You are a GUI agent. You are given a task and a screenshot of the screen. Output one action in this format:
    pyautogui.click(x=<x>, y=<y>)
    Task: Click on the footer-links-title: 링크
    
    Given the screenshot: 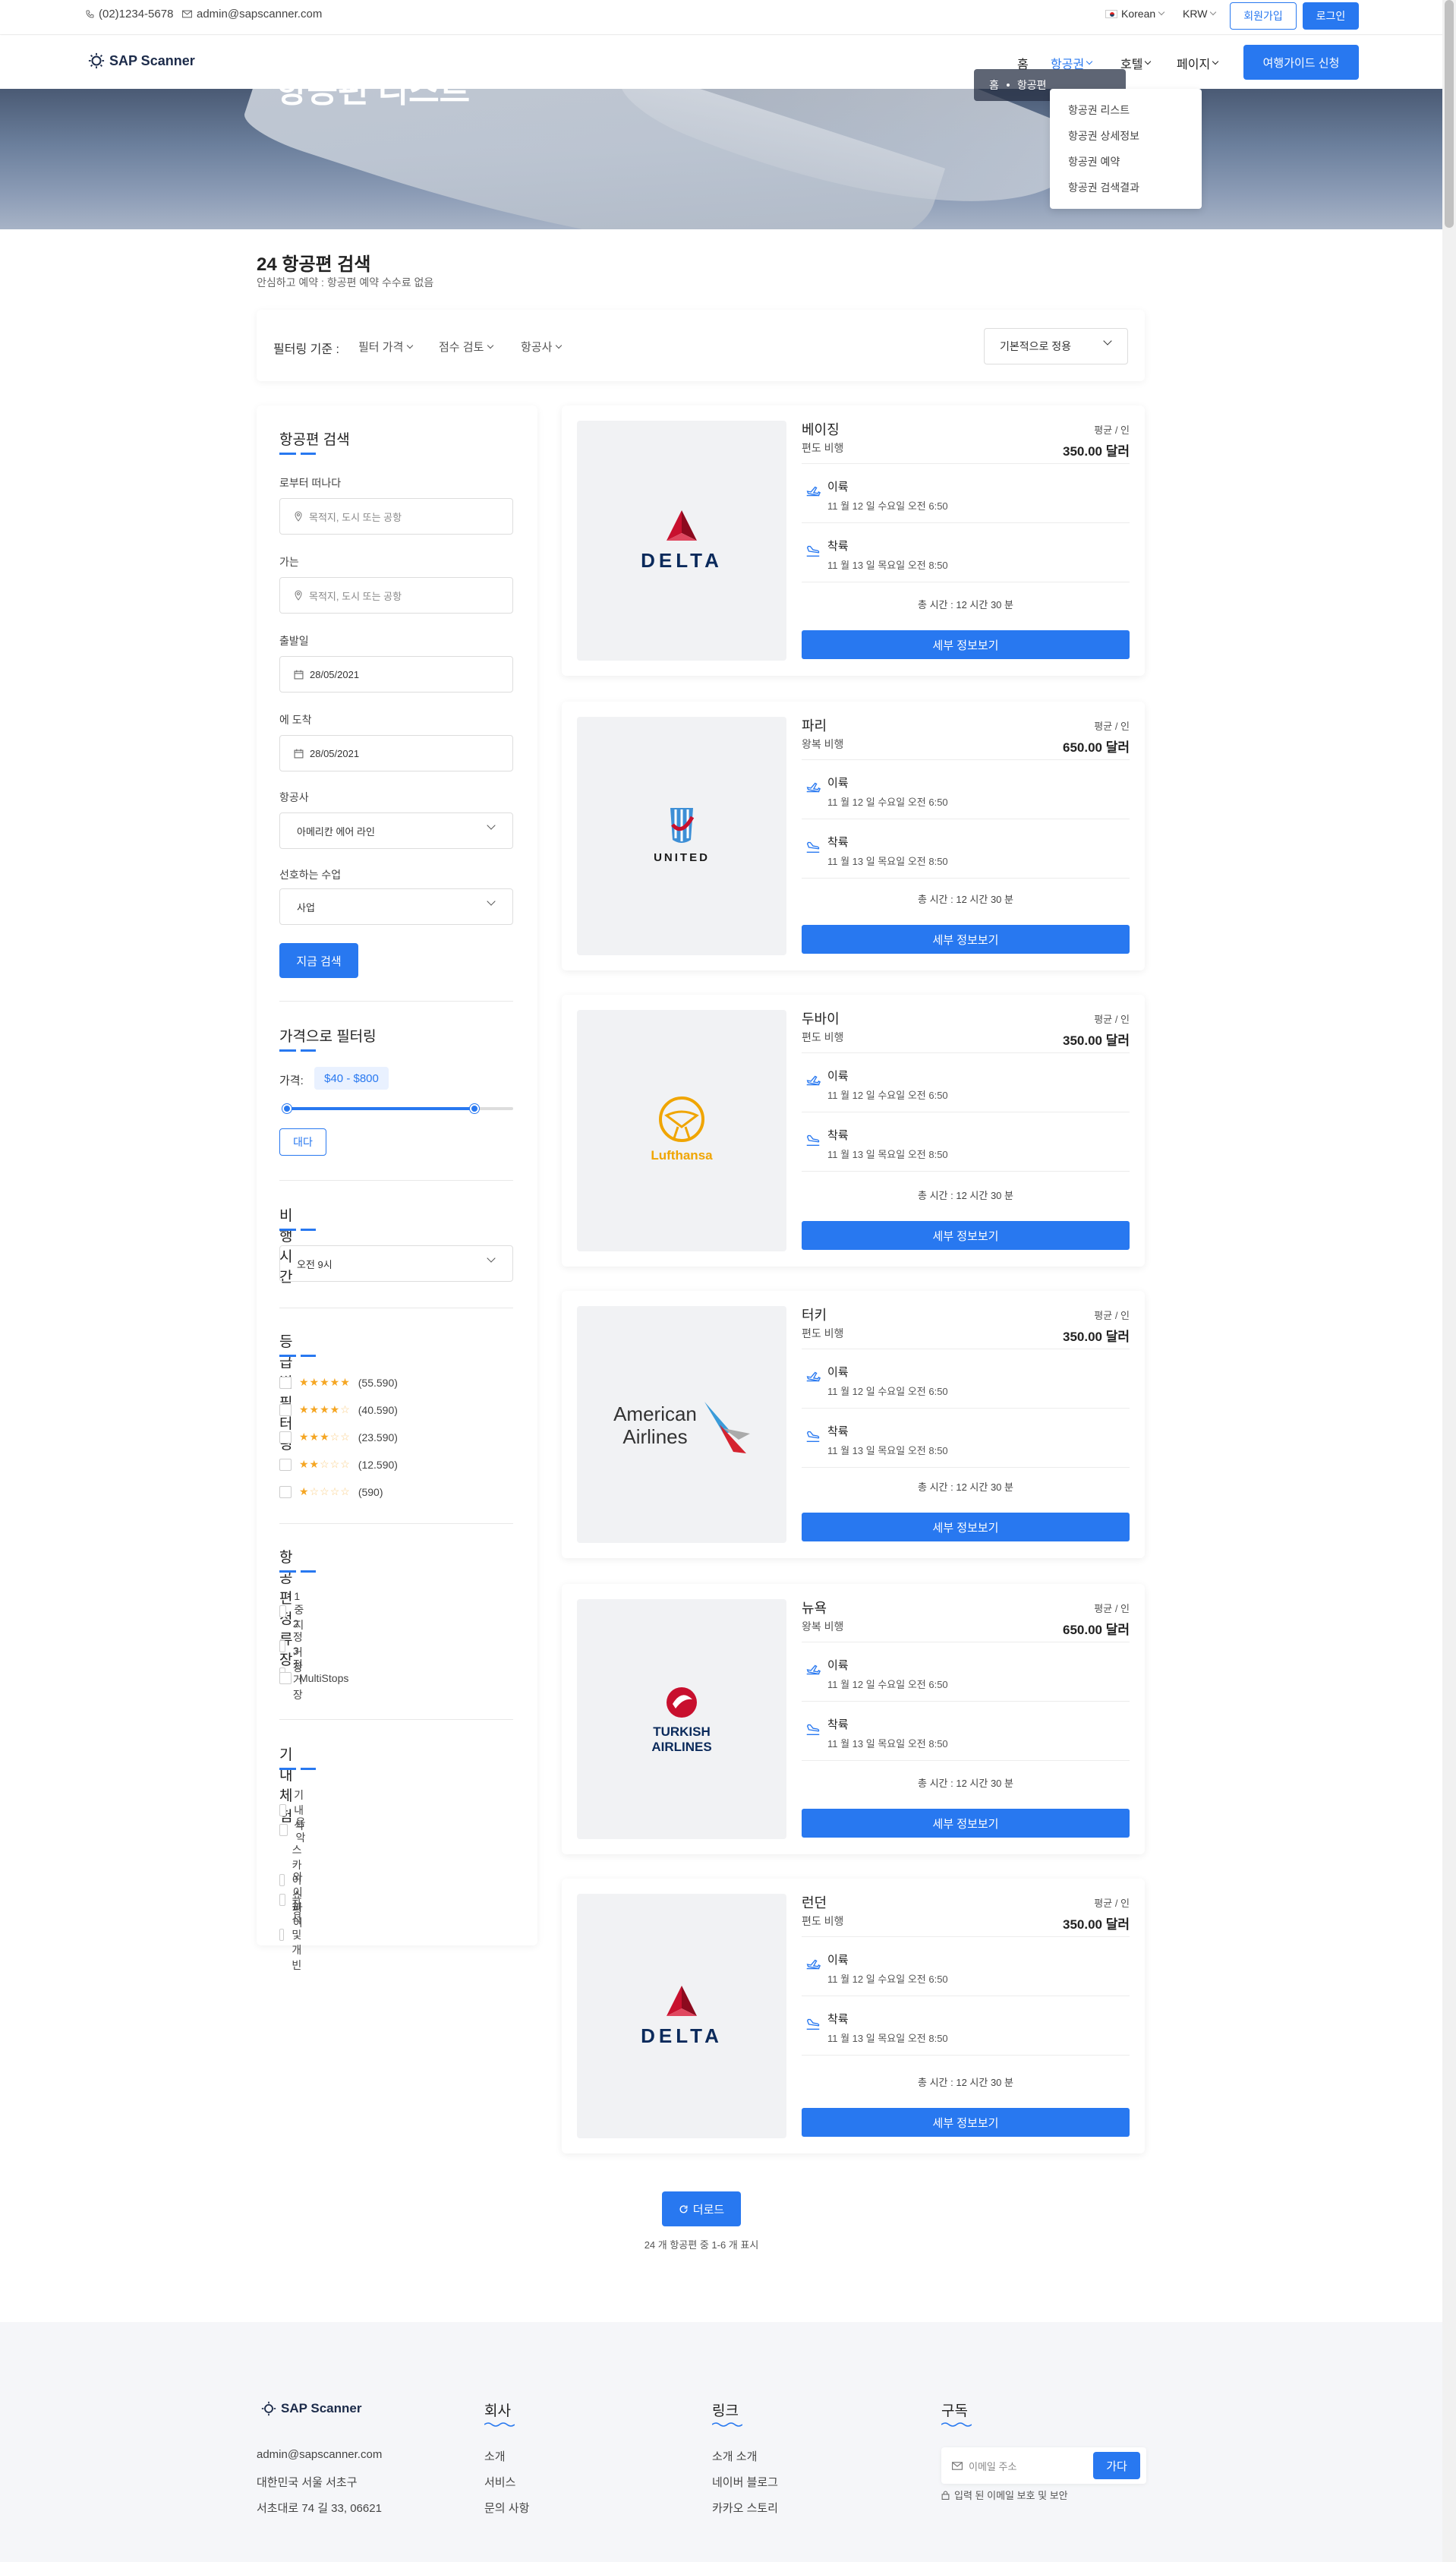 What is the action you would take?
    pyautogui.click(x=725, y=2411)
    